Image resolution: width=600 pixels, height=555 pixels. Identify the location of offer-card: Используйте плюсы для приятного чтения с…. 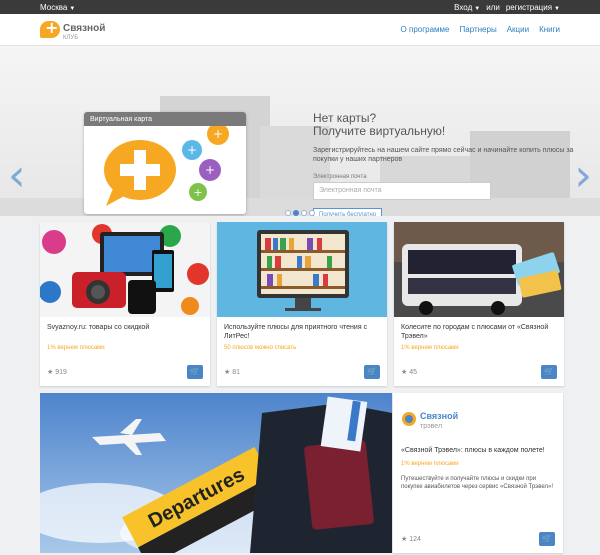
(302, 304).